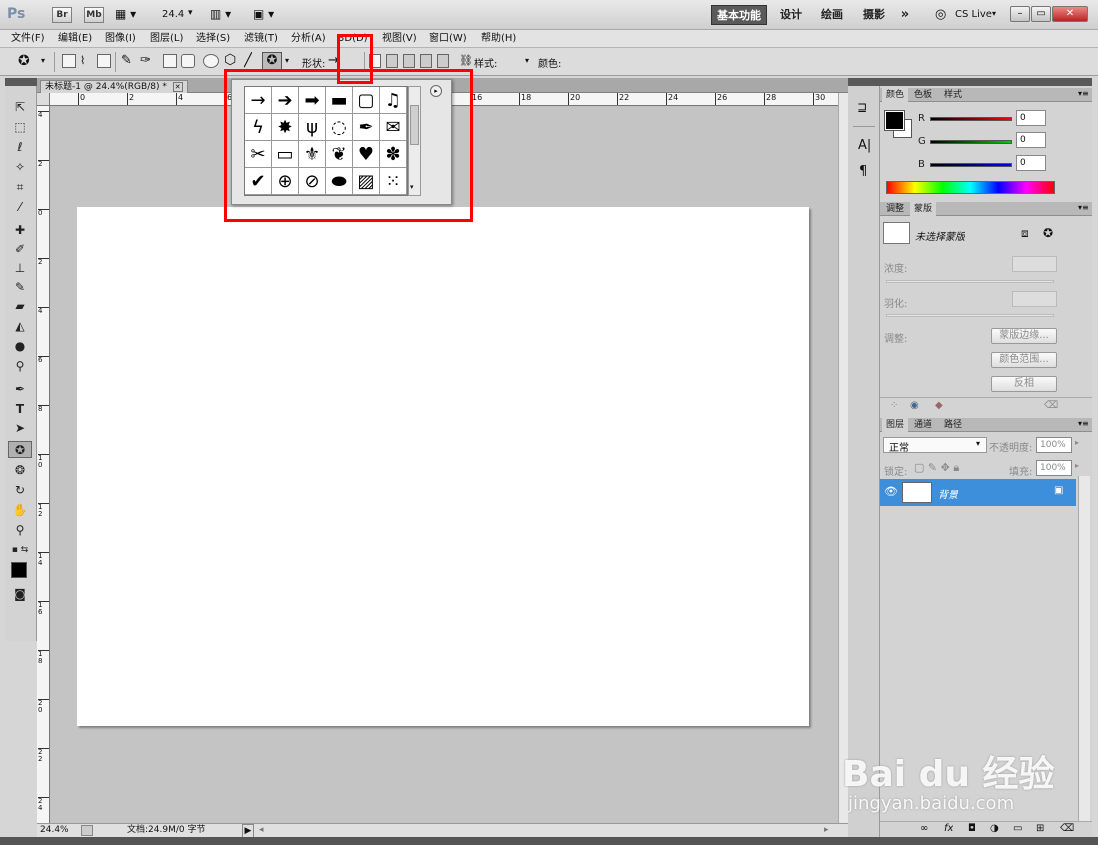 The height and width of the screenshot is (845, 1098). What do you see at coordinates (466, 60) in the screenshot?
I see `link-style-icon: ⛓` at bounding box center [466, 60].